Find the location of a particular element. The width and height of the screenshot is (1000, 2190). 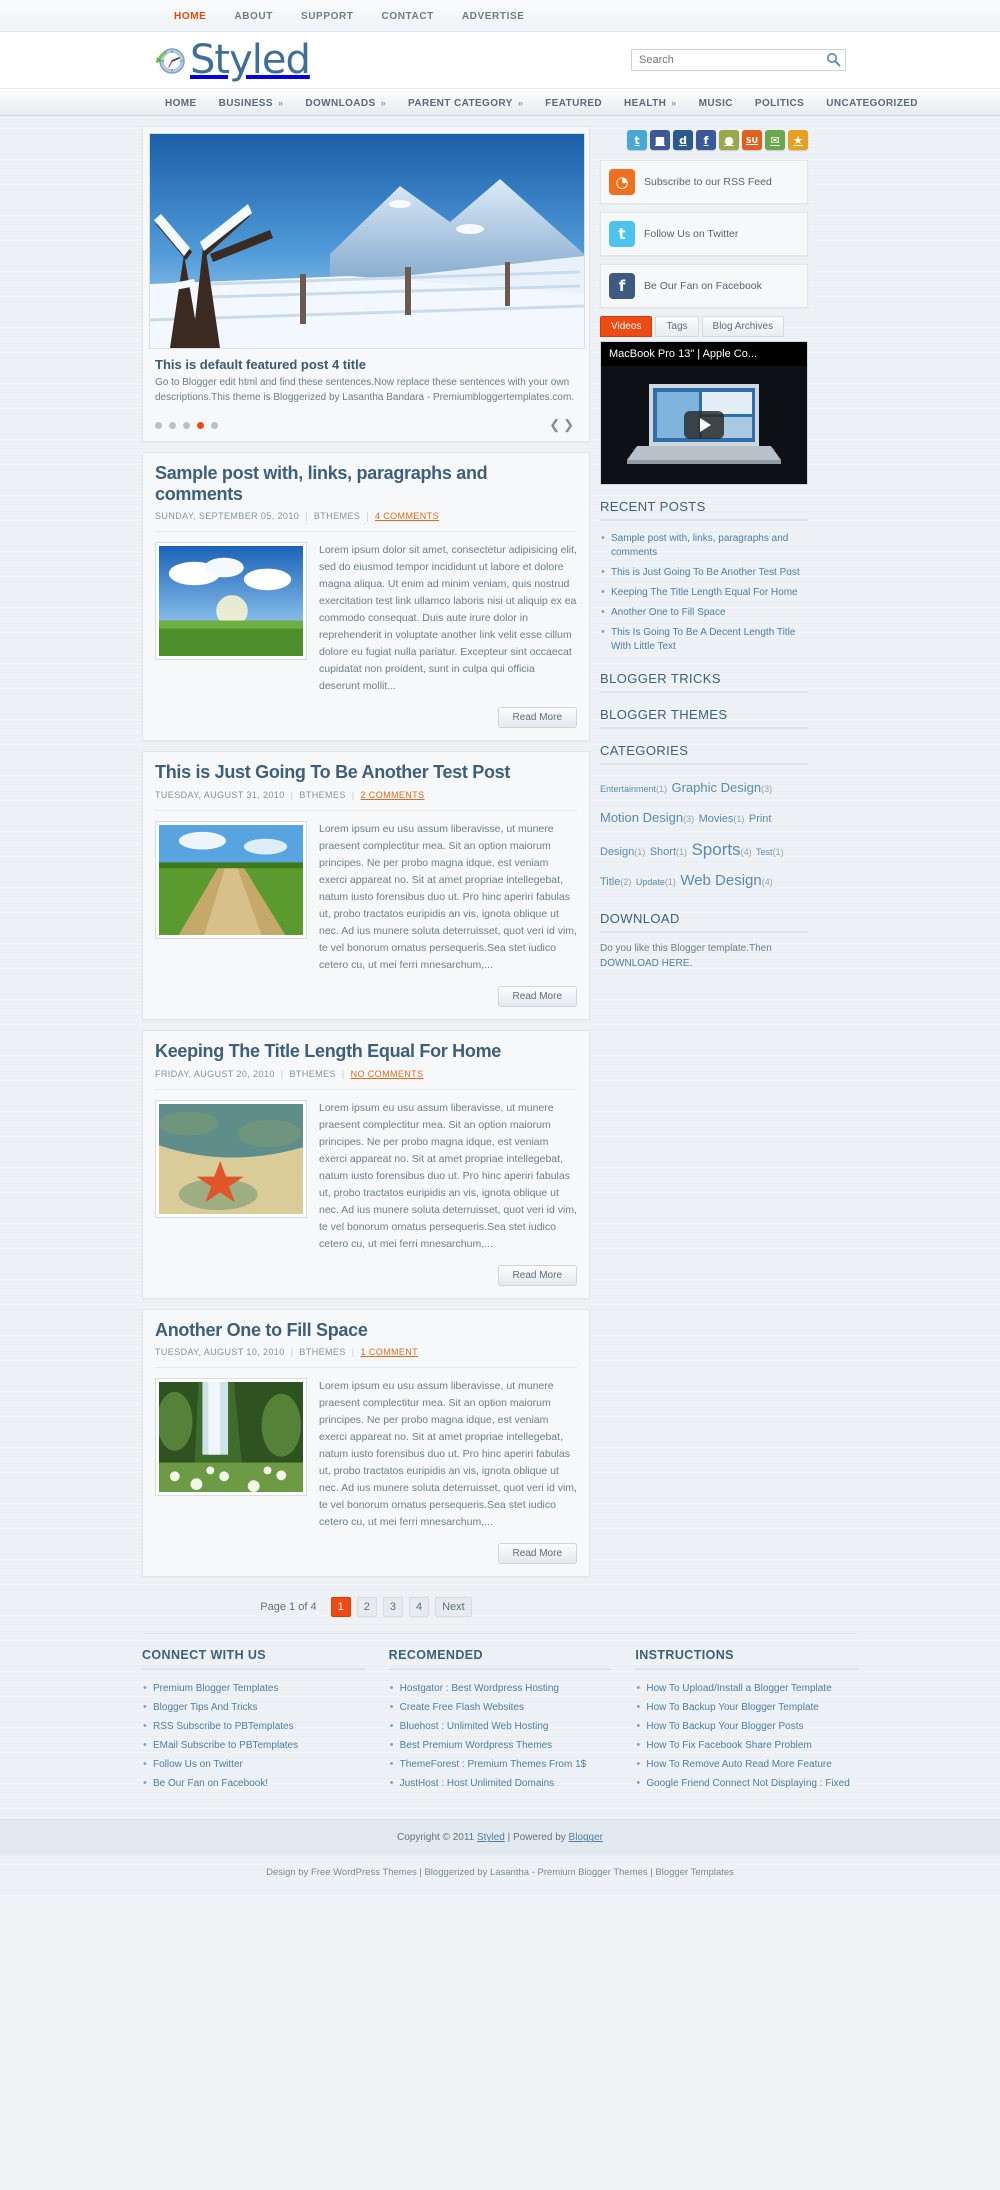

nav-item-music: MUSIC is located at coordinates (716, 103).